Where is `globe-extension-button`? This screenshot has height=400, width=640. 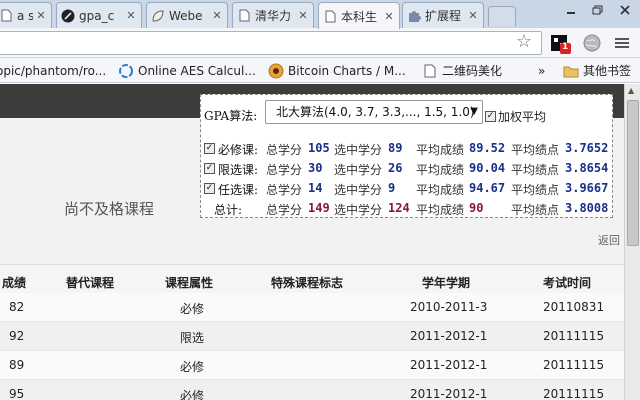 globe-extension-button is located at coordinates (592, 43).